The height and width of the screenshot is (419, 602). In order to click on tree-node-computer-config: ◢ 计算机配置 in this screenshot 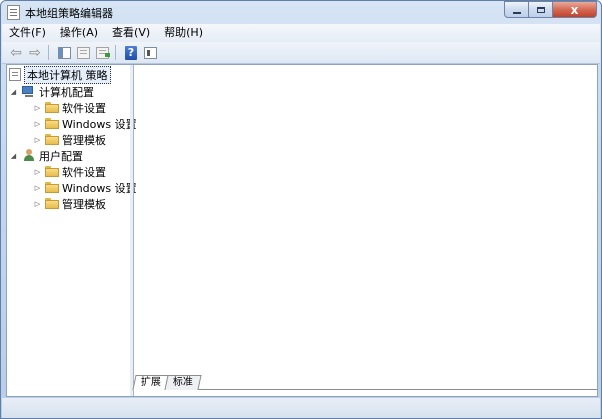, I will do `click(51, 91)`.